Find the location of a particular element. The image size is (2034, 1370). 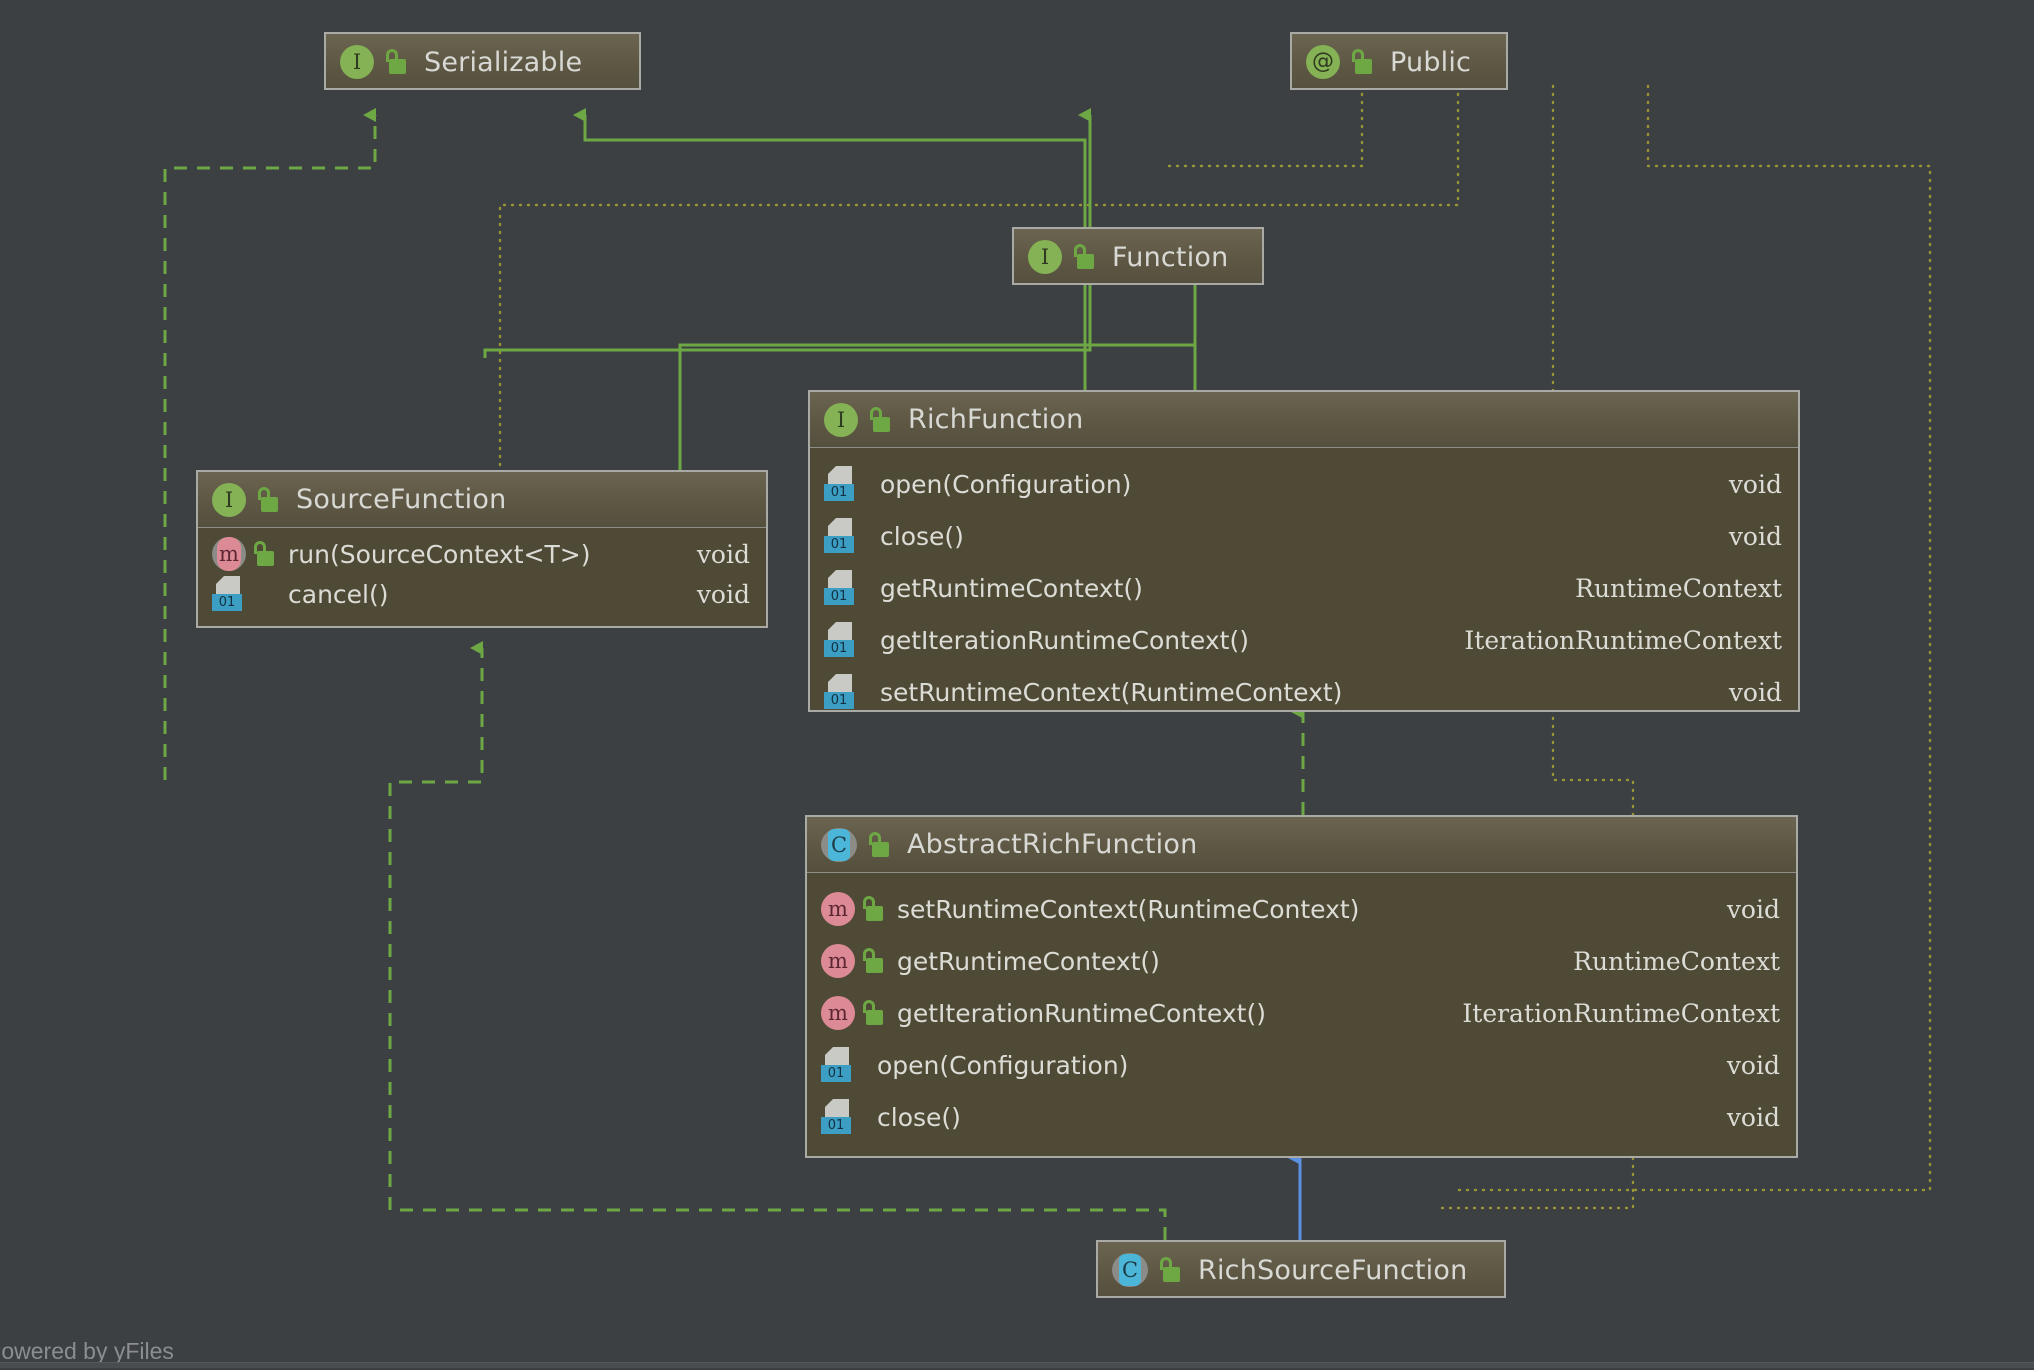

node-public: @ Public is located at coordinates (1399, 61).